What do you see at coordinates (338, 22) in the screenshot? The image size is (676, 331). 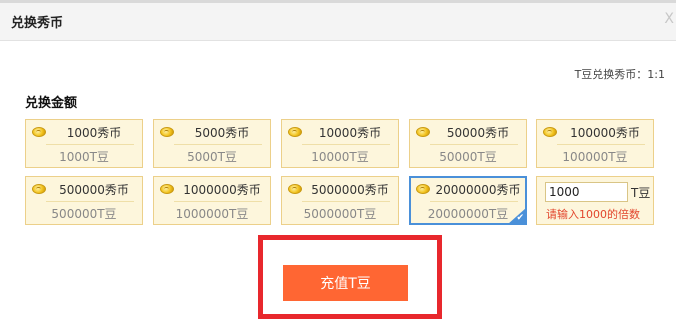 I see `dialog-header: 兑换秀币 X` at bounding box center [338, 22].